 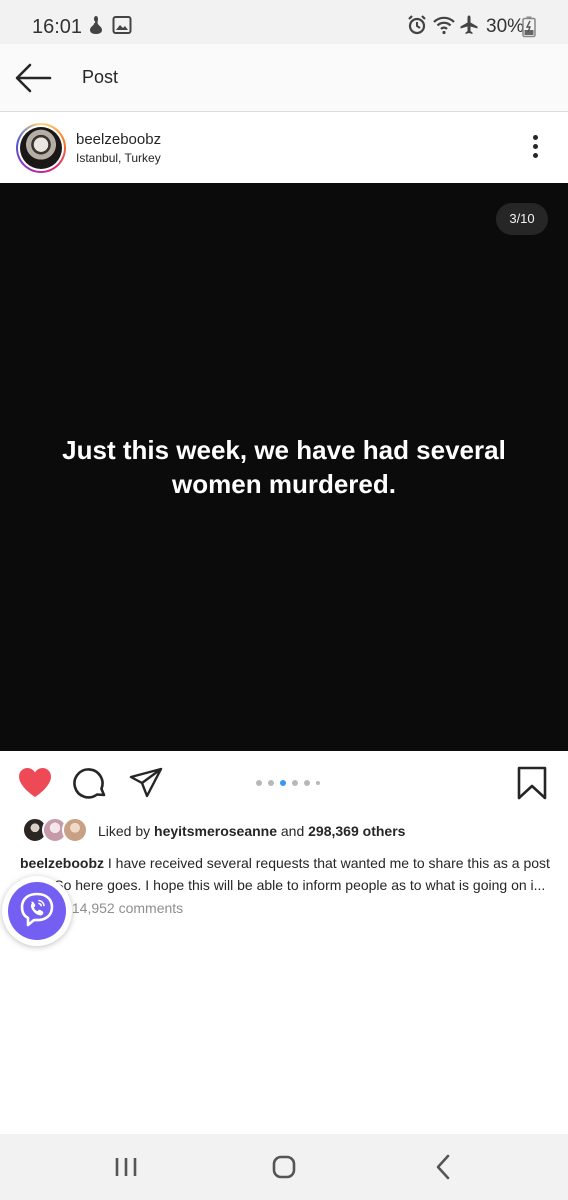 I want to click on back-arrow-icon, so click(x=33, y=78).